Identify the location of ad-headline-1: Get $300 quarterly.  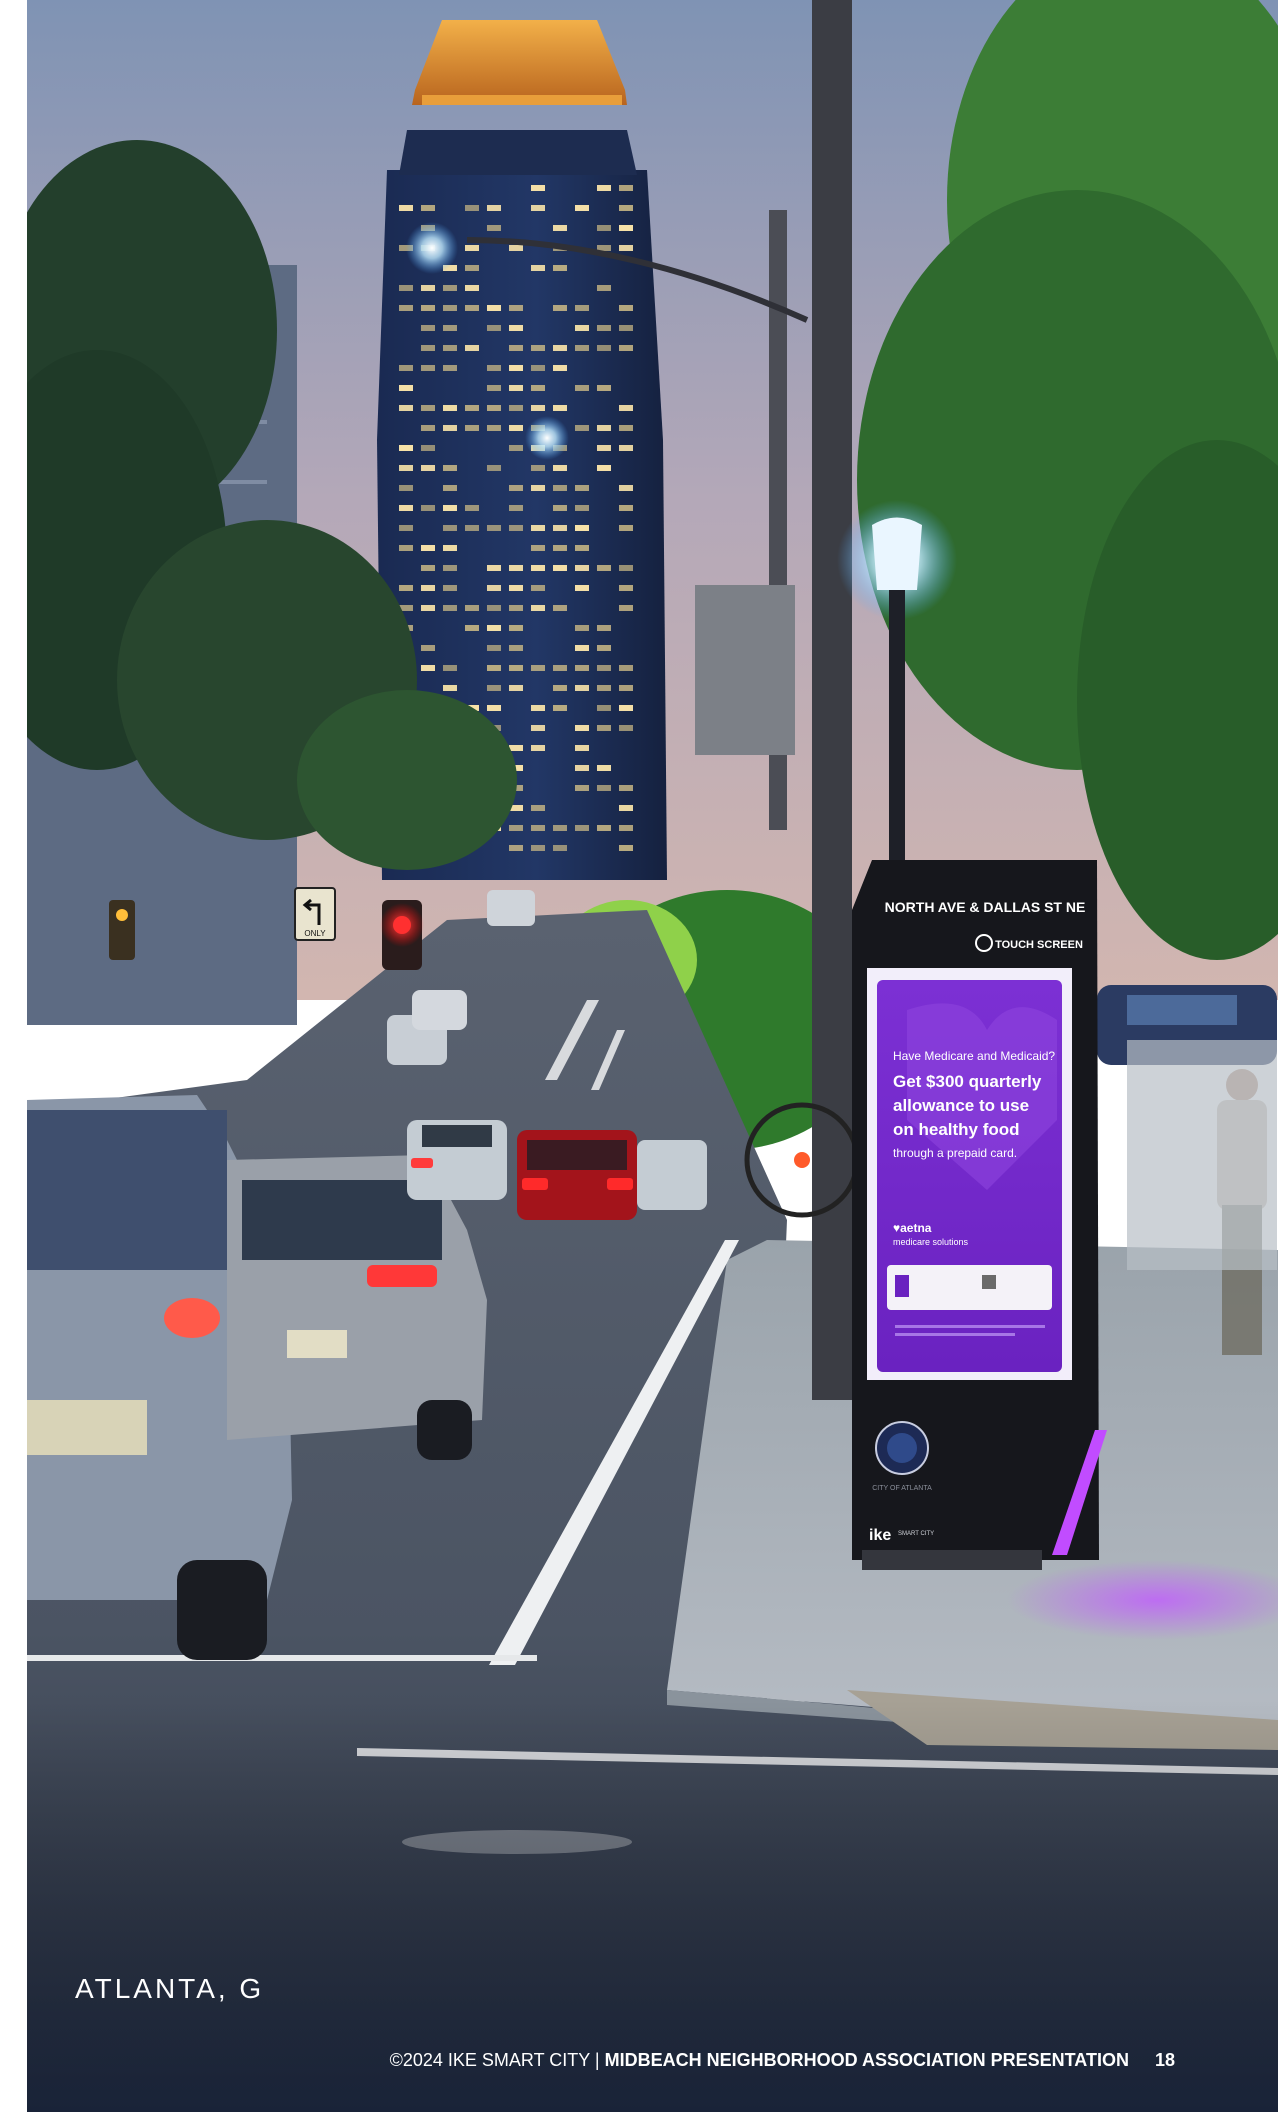
(967, 1081).